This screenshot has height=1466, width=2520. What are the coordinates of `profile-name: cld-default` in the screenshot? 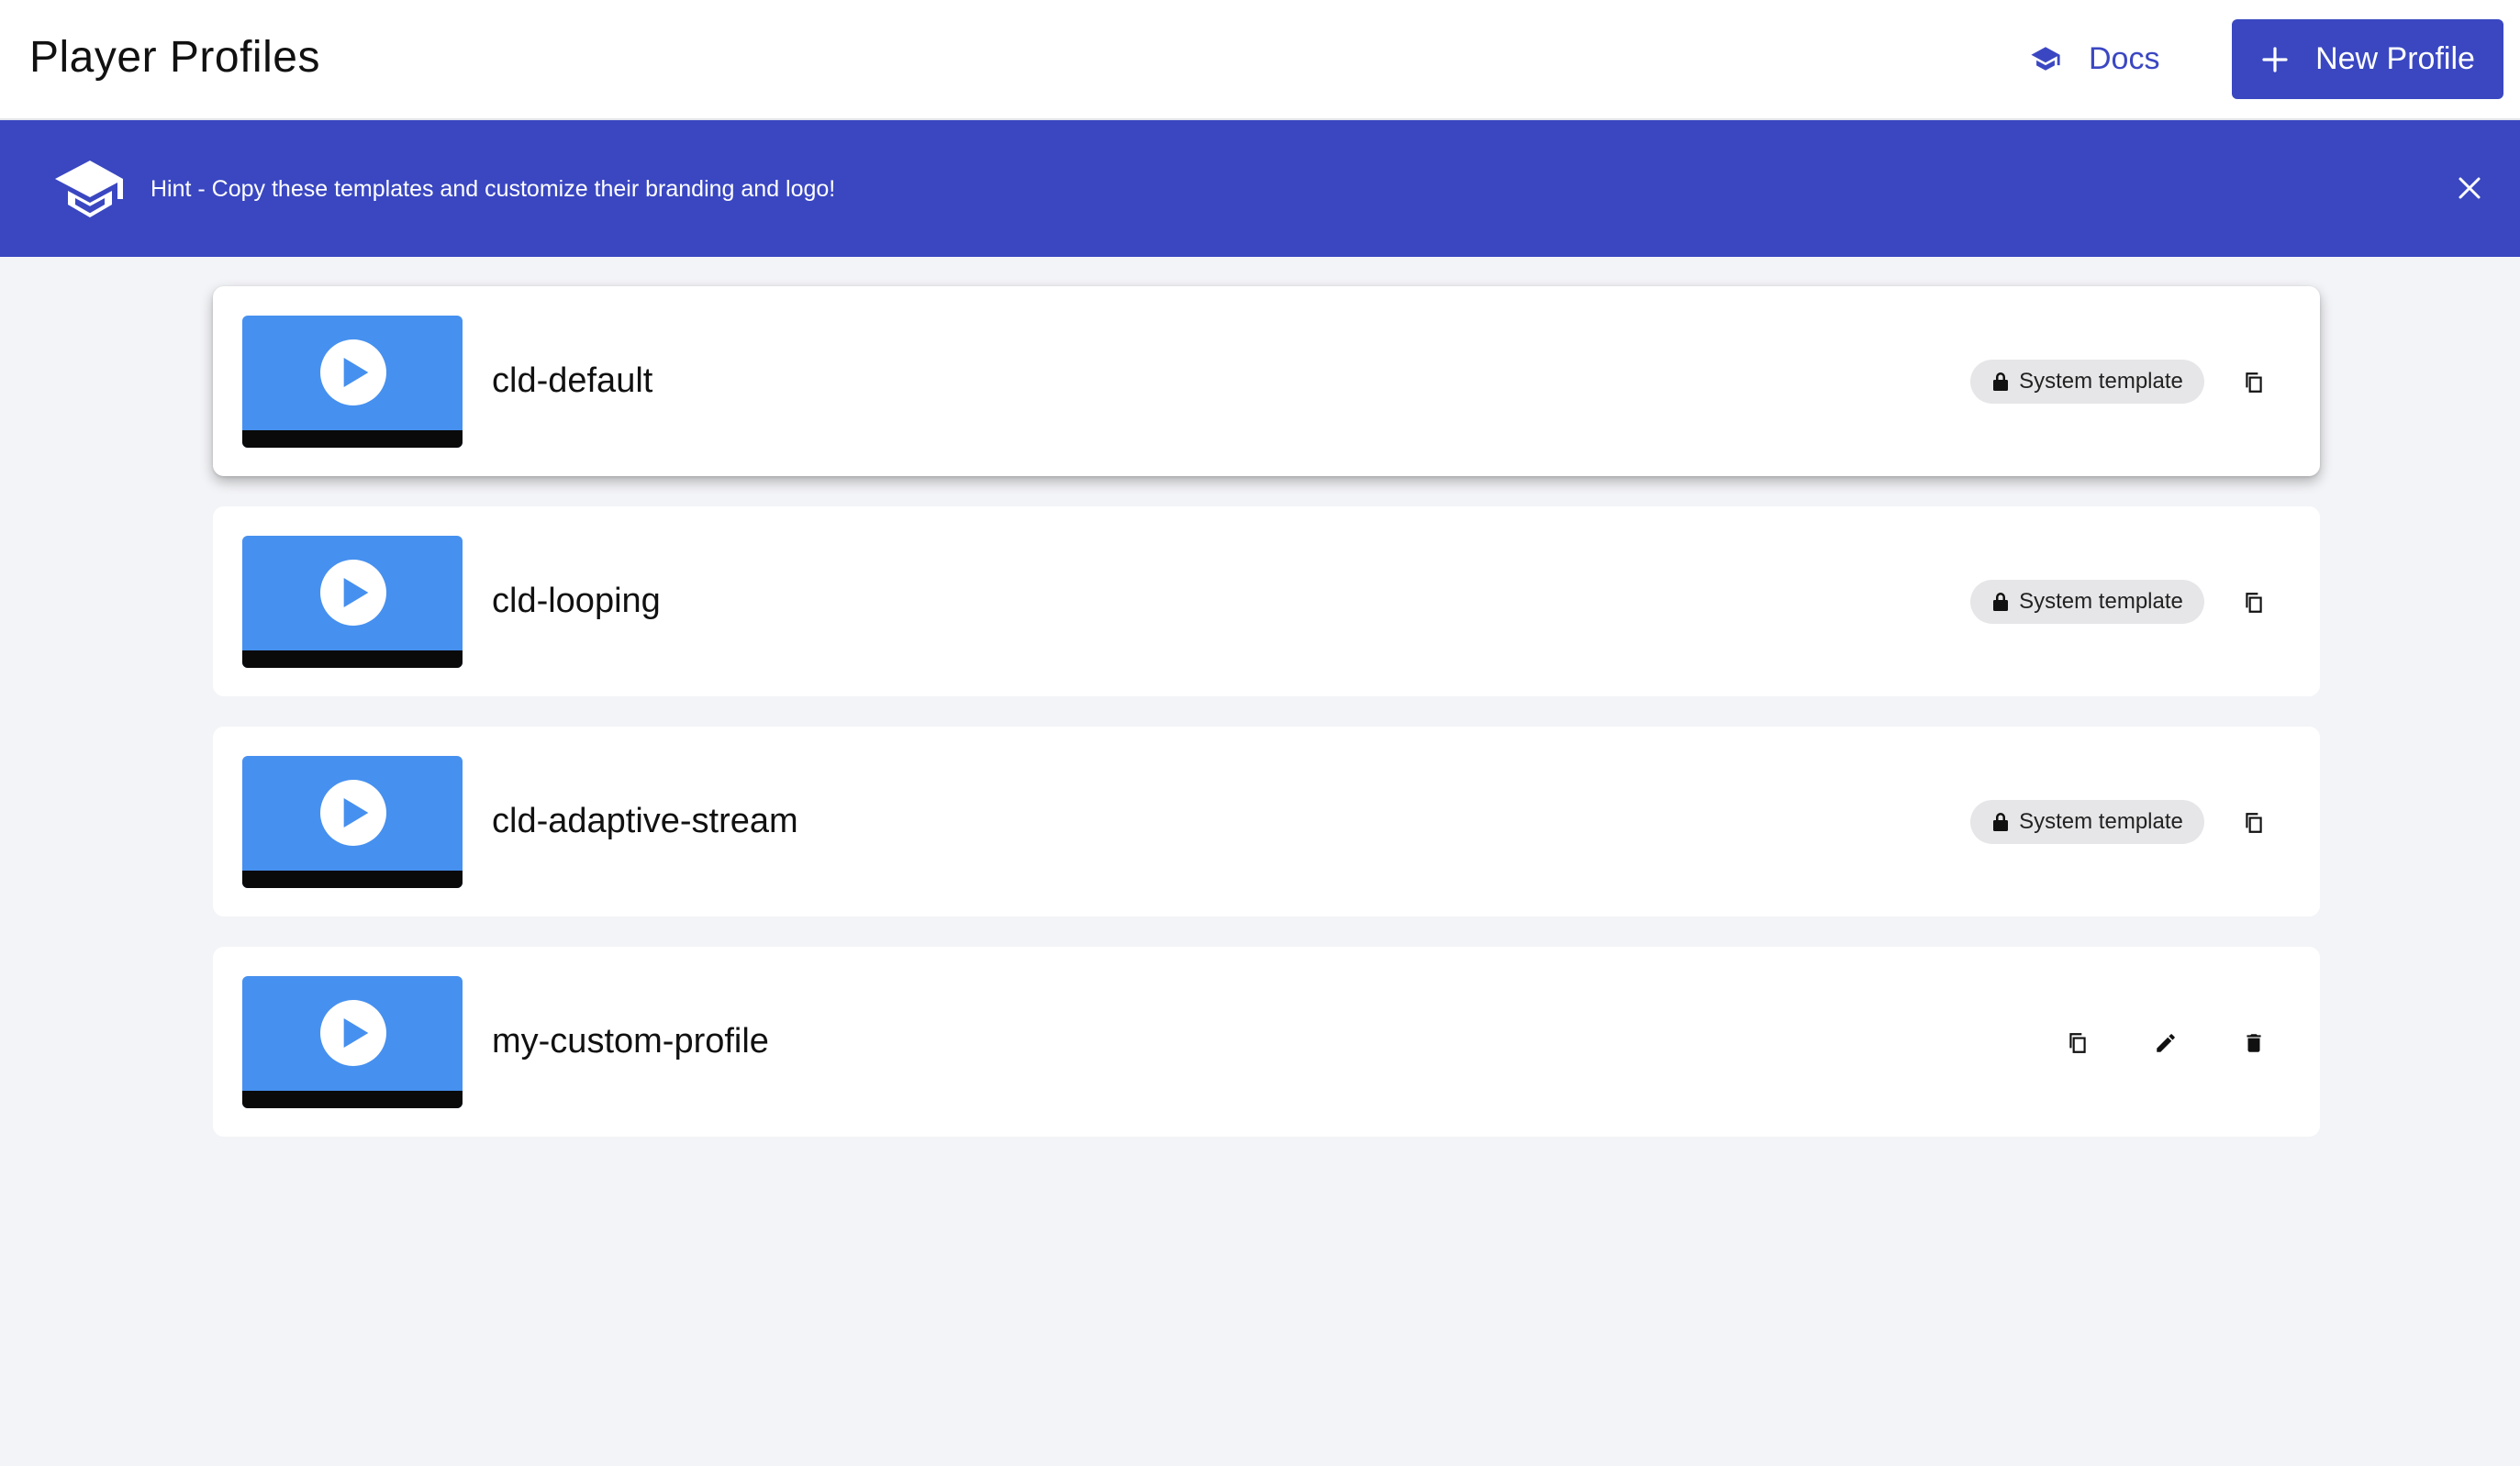 It's located at (572, 380).